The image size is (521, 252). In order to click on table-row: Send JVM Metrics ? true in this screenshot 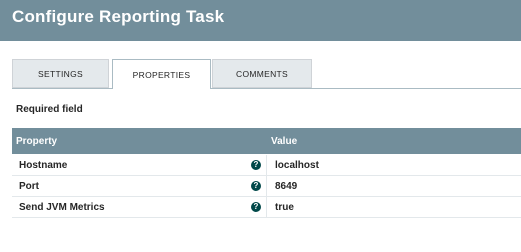, I will do `click(266, 207)`.